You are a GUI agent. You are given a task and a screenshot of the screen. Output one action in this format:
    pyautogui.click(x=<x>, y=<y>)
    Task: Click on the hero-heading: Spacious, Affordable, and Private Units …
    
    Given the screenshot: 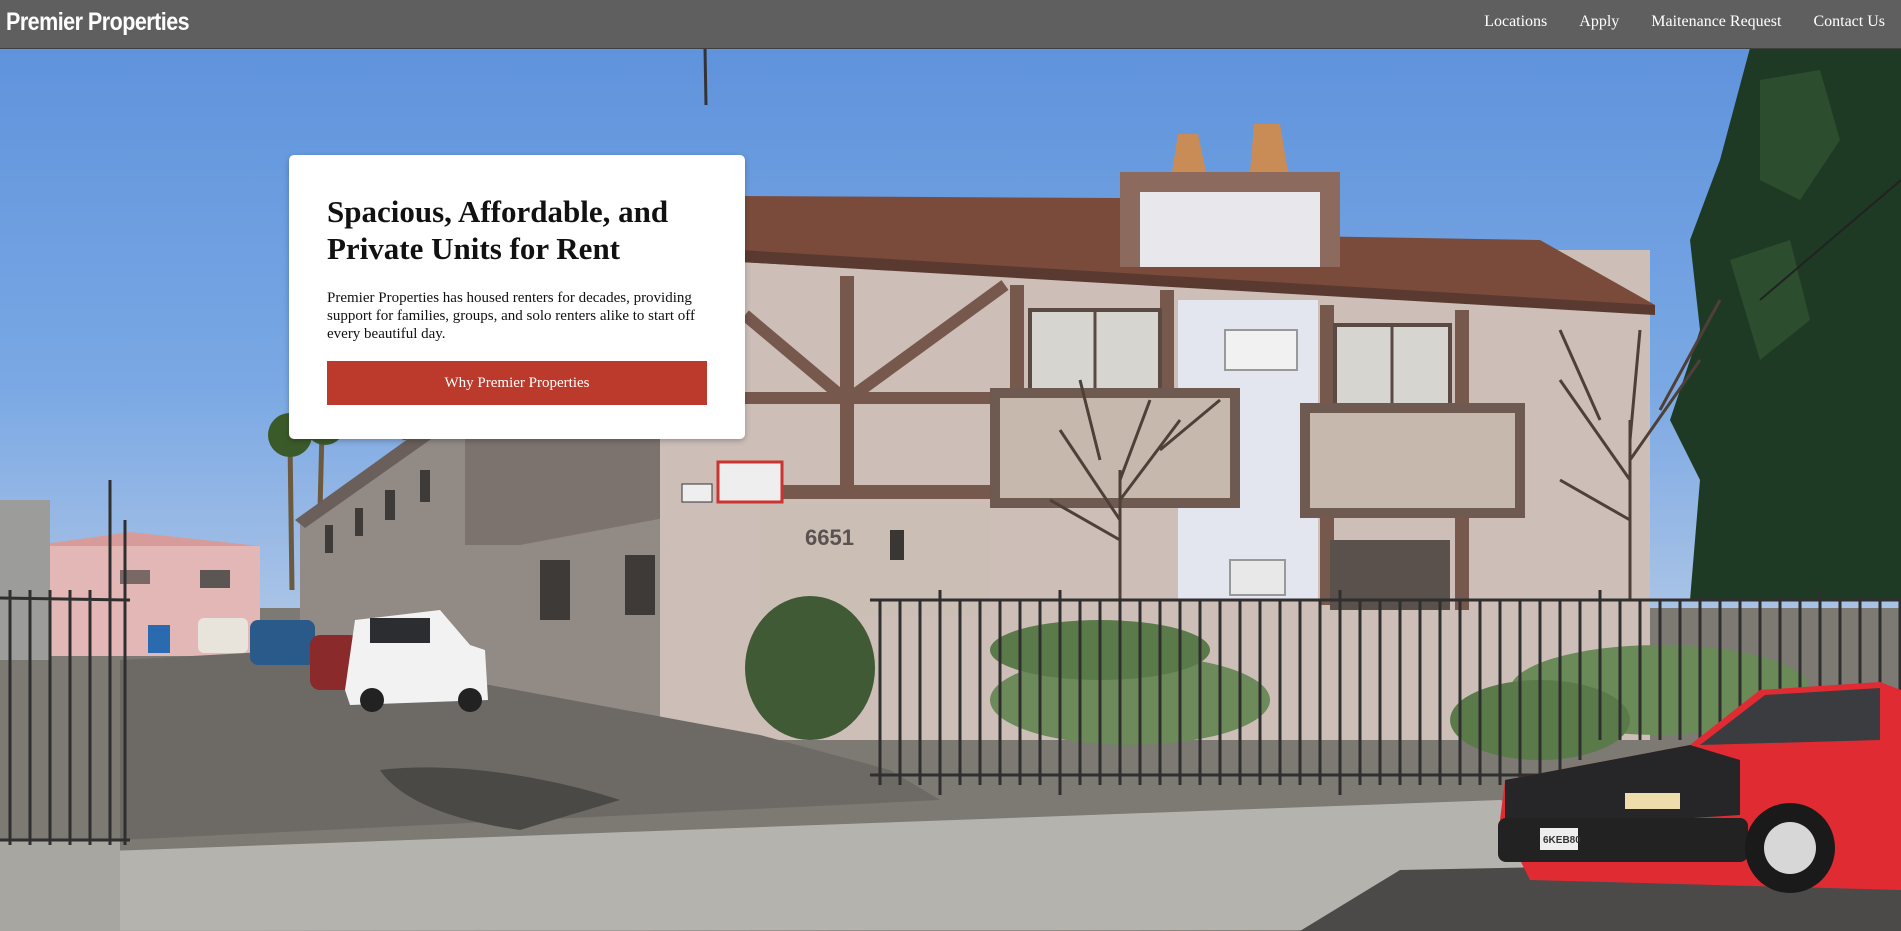 What is the action you would take?
    pyautogui.click(x=498, y=230)
    